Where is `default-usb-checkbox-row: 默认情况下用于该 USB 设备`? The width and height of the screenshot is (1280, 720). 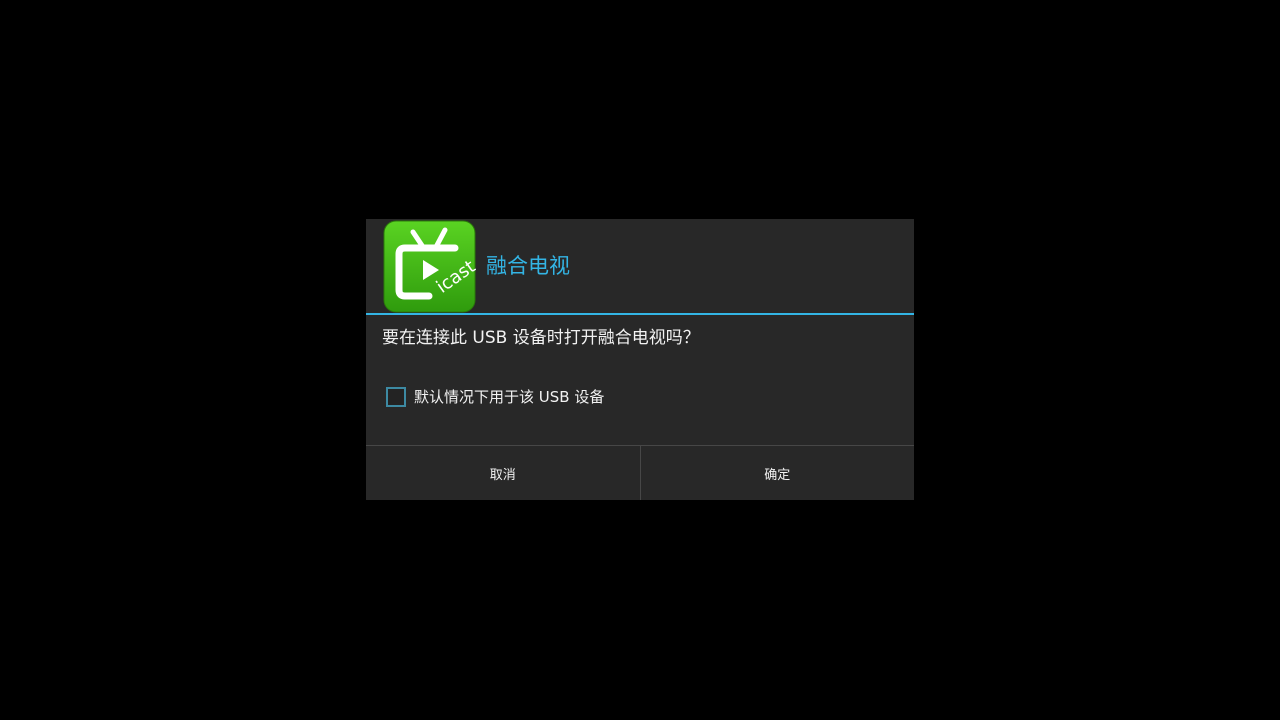
default-usb-checkbox-row: 默认情况下用于该 USB 设备 is located at coordinates (495, 397).